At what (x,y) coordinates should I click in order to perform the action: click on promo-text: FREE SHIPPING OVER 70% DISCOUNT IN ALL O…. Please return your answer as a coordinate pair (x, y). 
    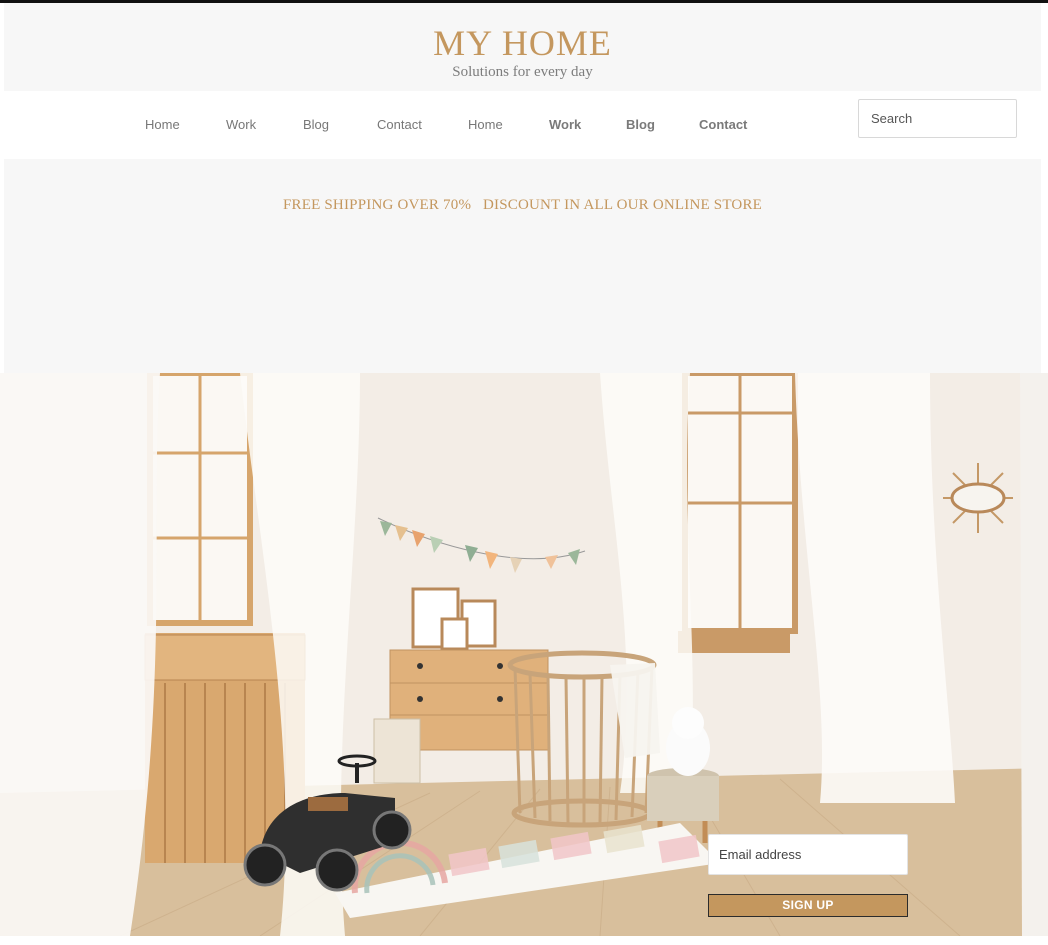
    Looking at the image, I should click on (522, 205).